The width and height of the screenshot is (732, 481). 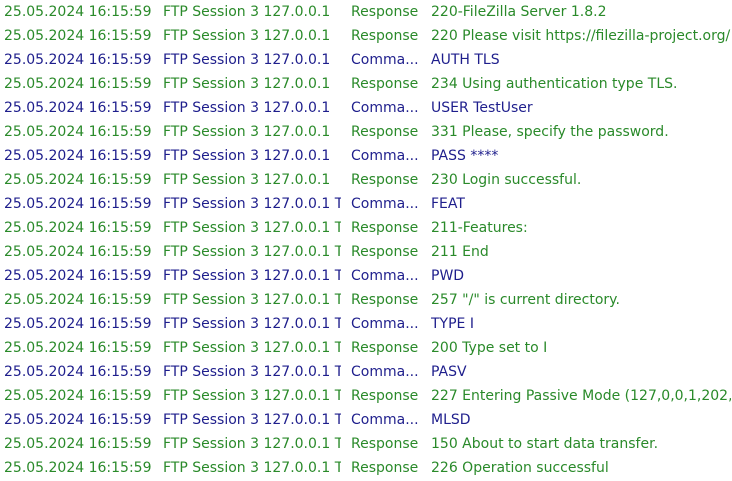 What do you see at coordinates (525, 300) in the screenshot?
I see `log-message-cell: 257 "/" is current directory.` at bounding box center [525, 300].